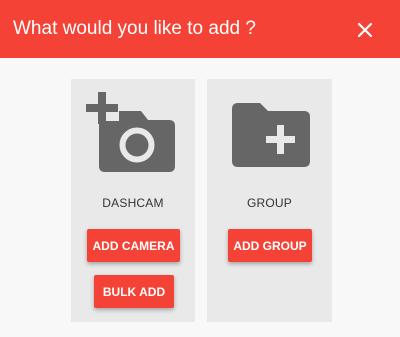  What do you see at coordinates (134, 28) in the screenshot?
I see `dialog-title: What would you like to add ?` at bounding box center [134, 28].